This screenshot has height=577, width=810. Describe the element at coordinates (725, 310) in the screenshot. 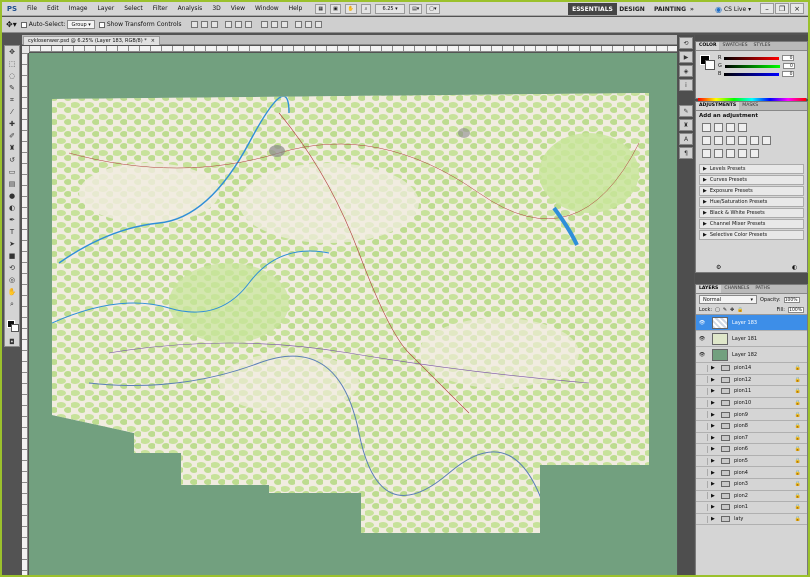

I see `lock-pixels-icon: ✎` at that location.